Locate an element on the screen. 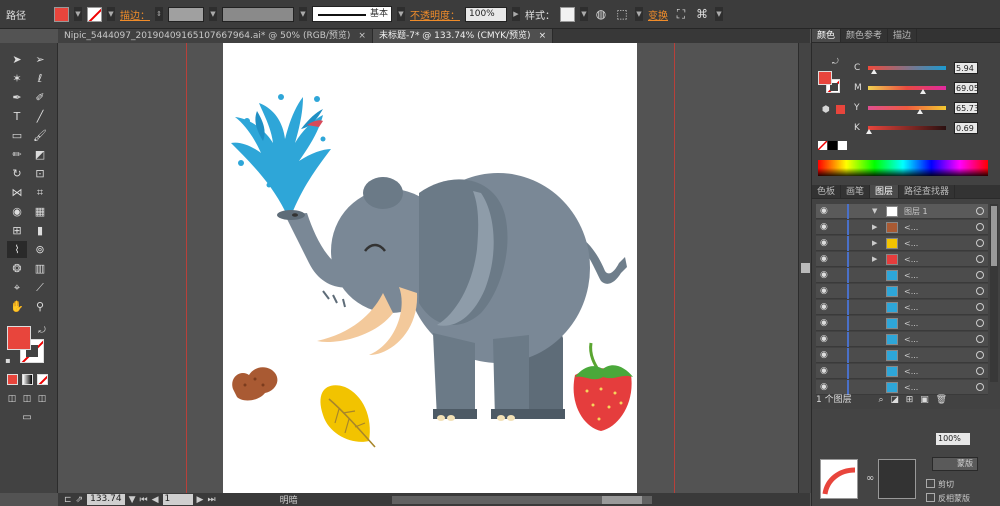 This screenshot has height=506, width=1000. layer-row: ◉ ▼ 图层 1 is located at coordinates (902, 211).